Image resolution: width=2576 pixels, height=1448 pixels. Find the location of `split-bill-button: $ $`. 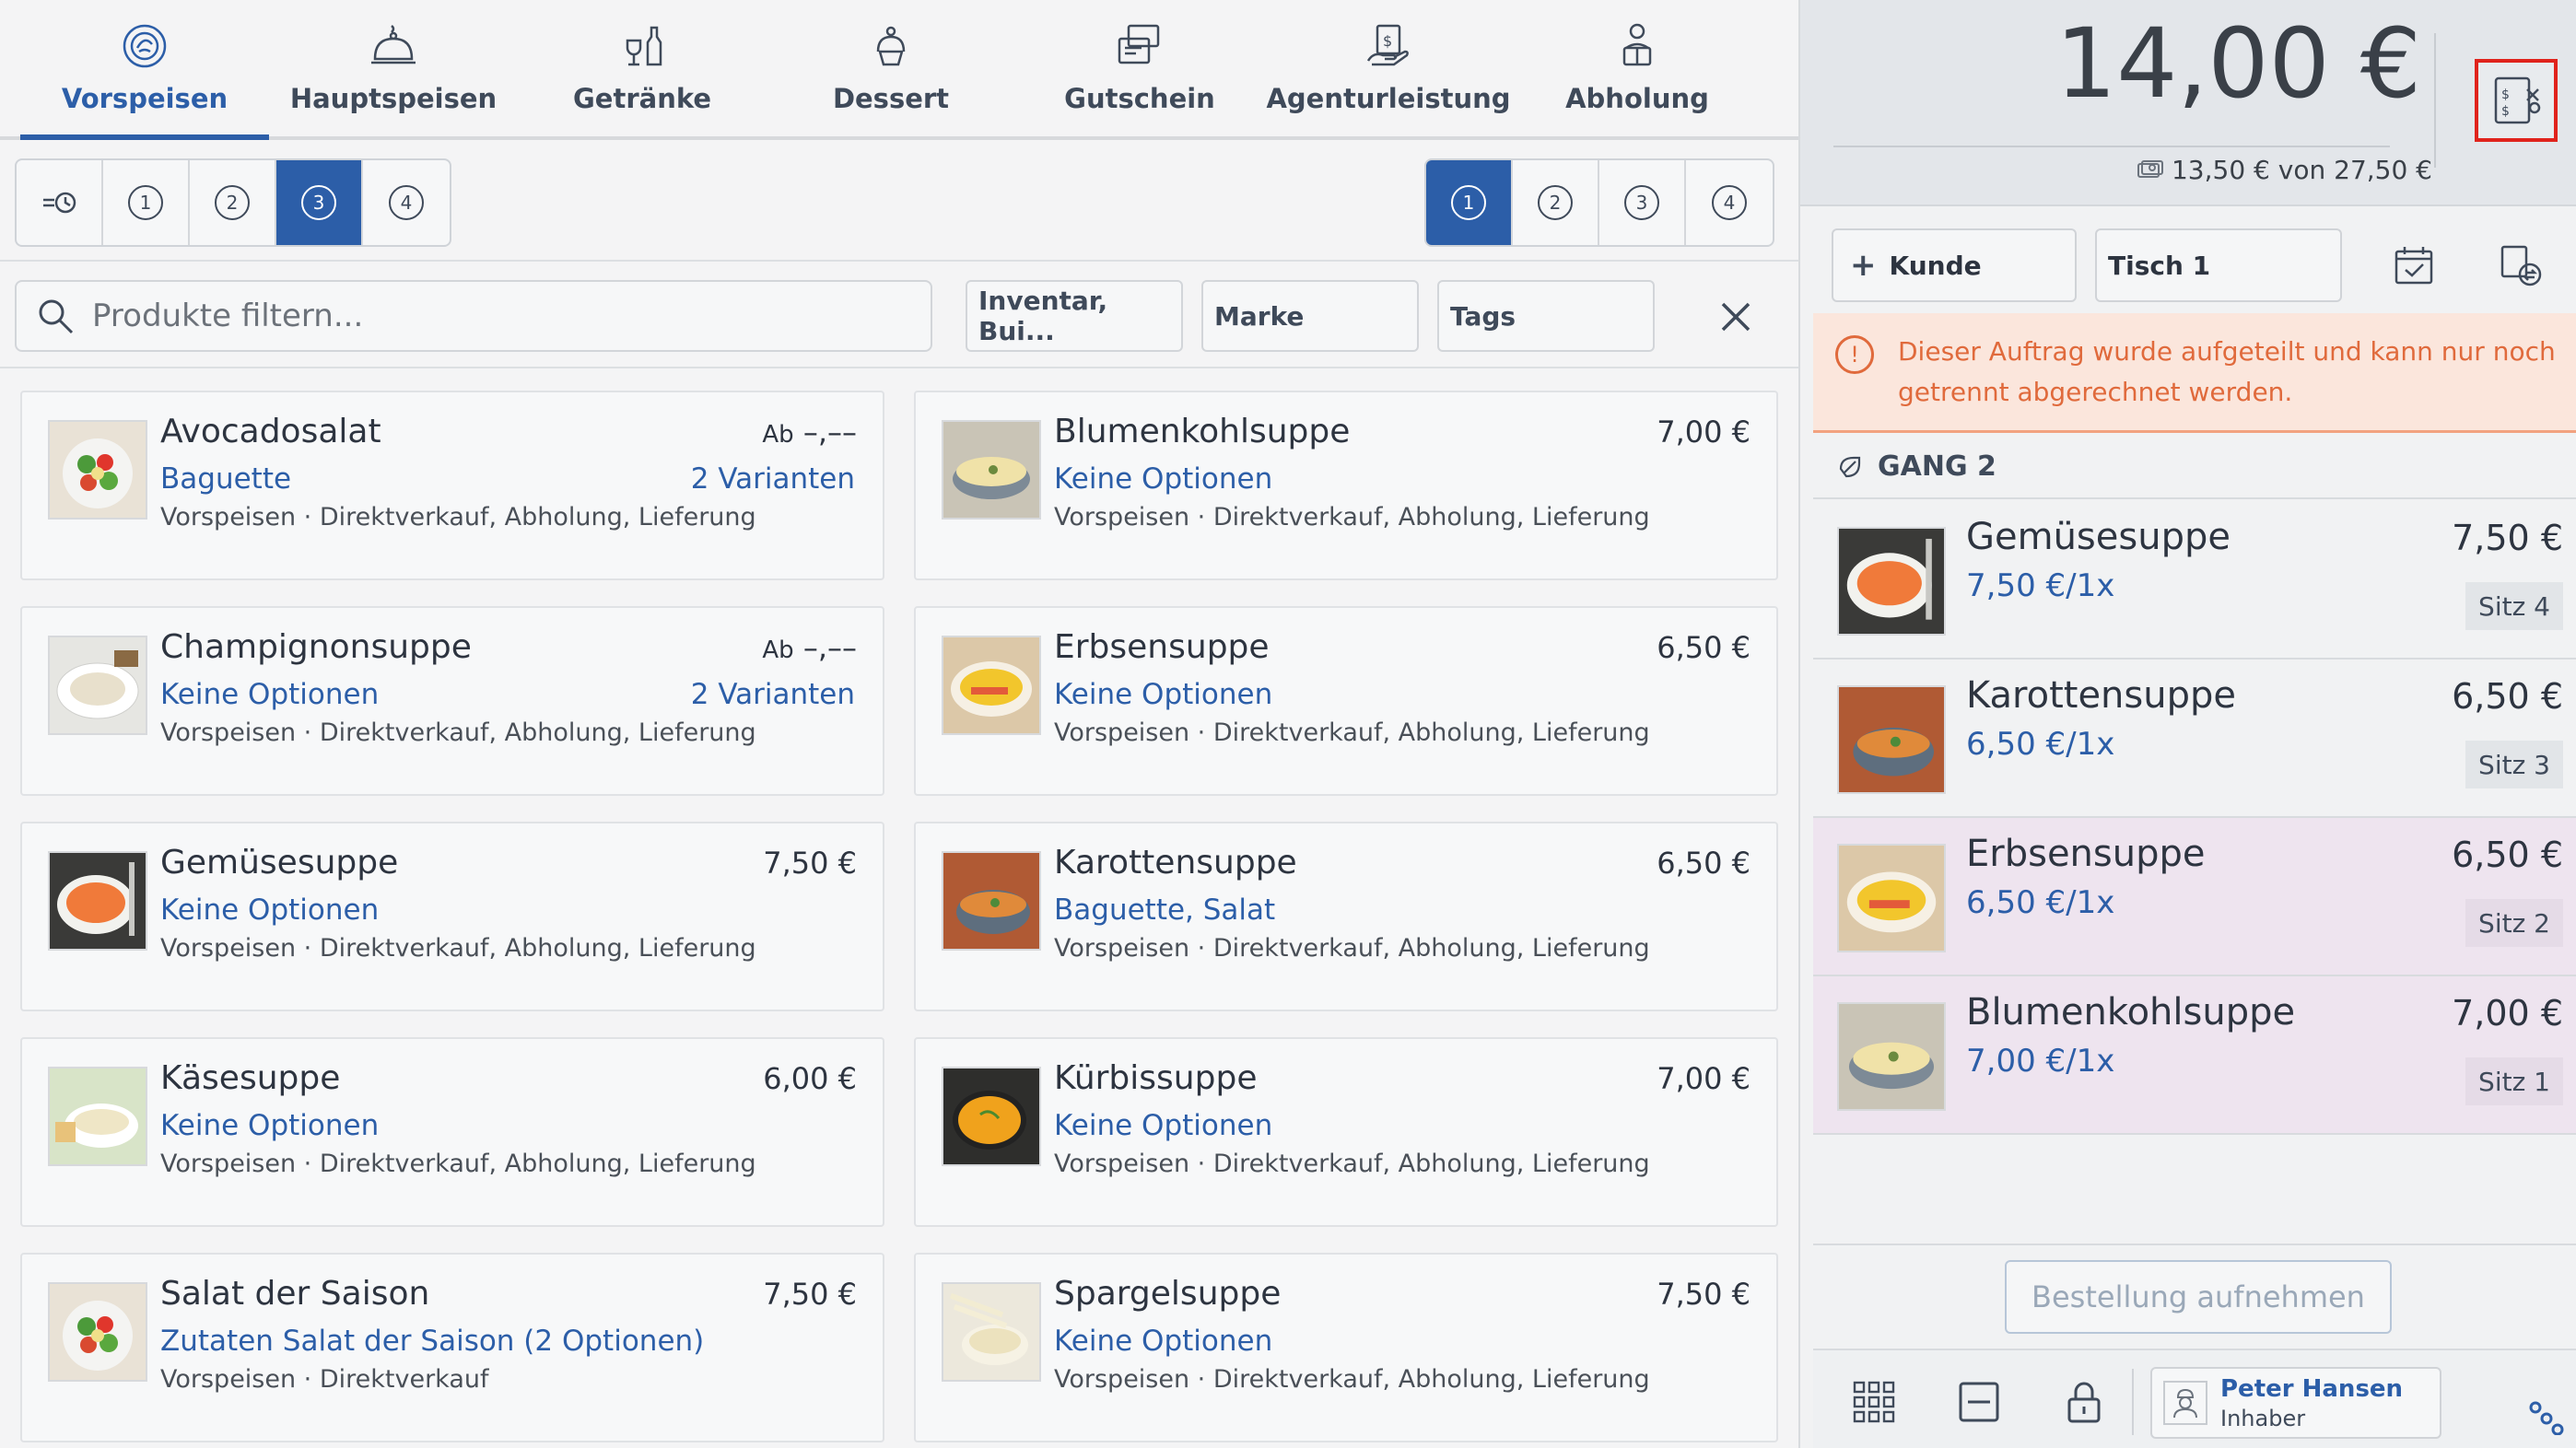

split-bill-button: $ $ is located at coordinates (2516, 101).